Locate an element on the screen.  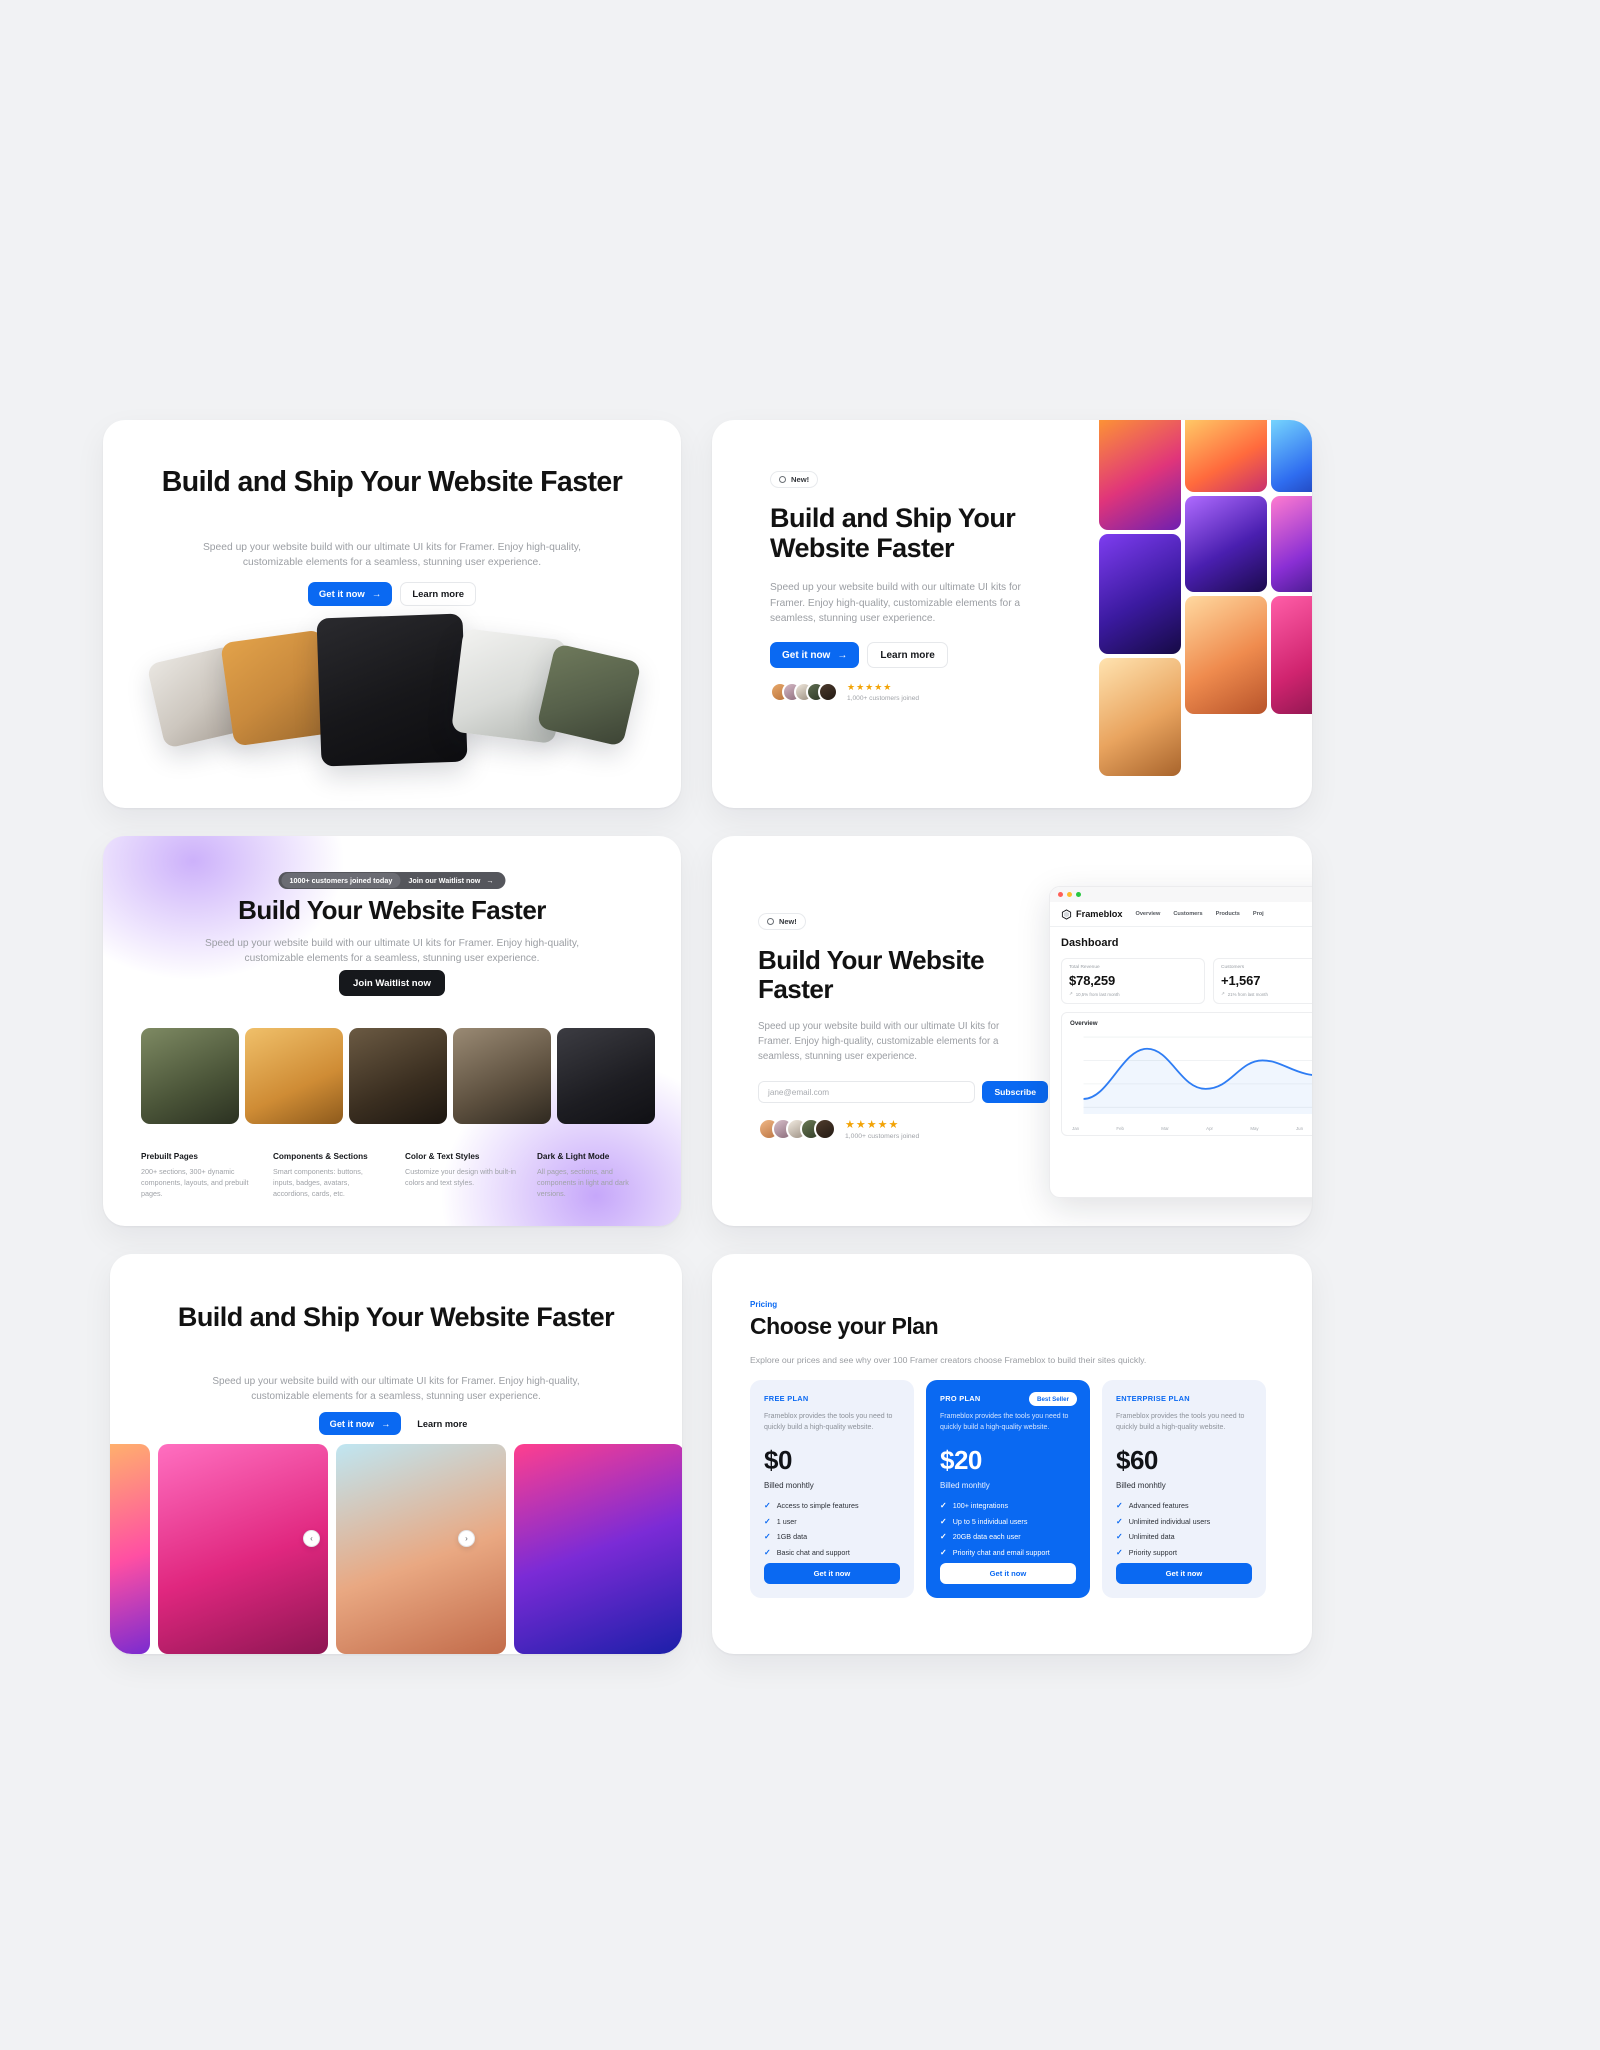
hexagon-icon is located at coordinates (1066, 914).